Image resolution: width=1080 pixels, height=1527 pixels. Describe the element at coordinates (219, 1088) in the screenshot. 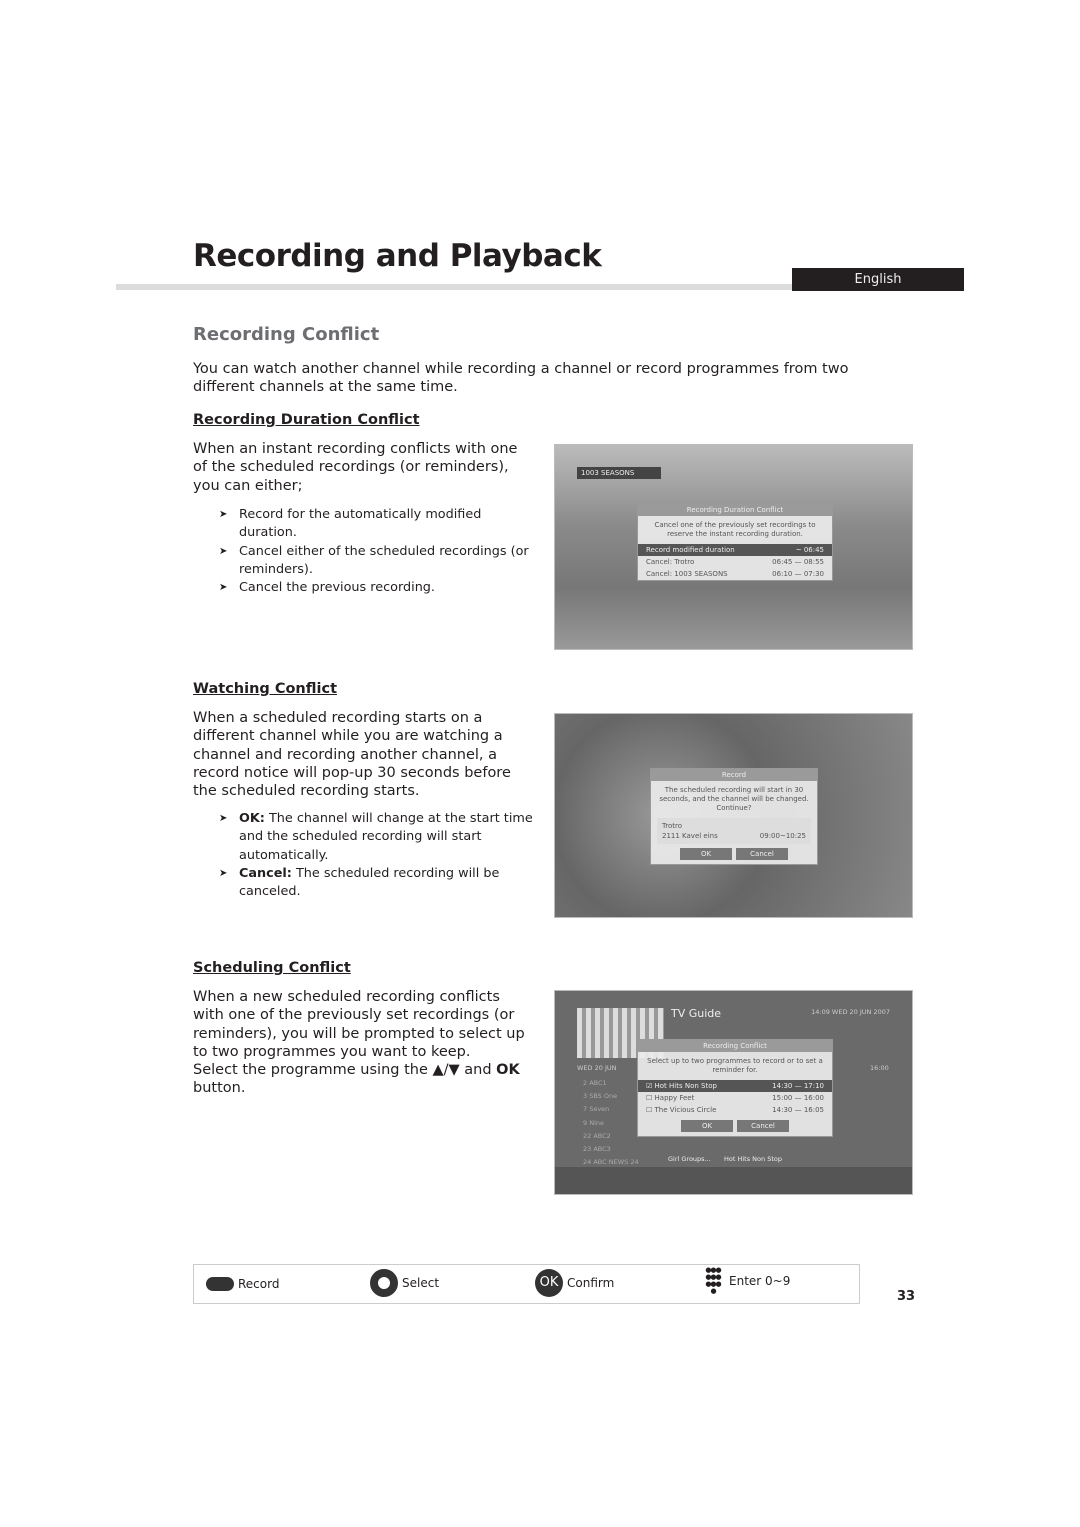

I see `instruction-text: button.` at that location.